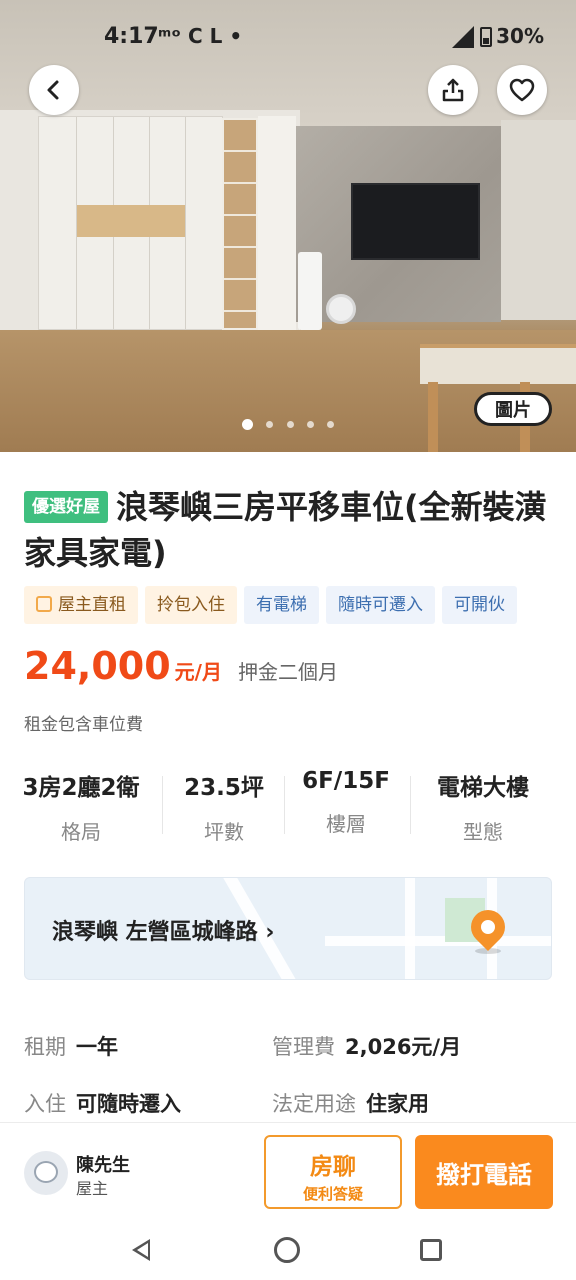  I want to click on photo-cabinet, so click(130, 223).